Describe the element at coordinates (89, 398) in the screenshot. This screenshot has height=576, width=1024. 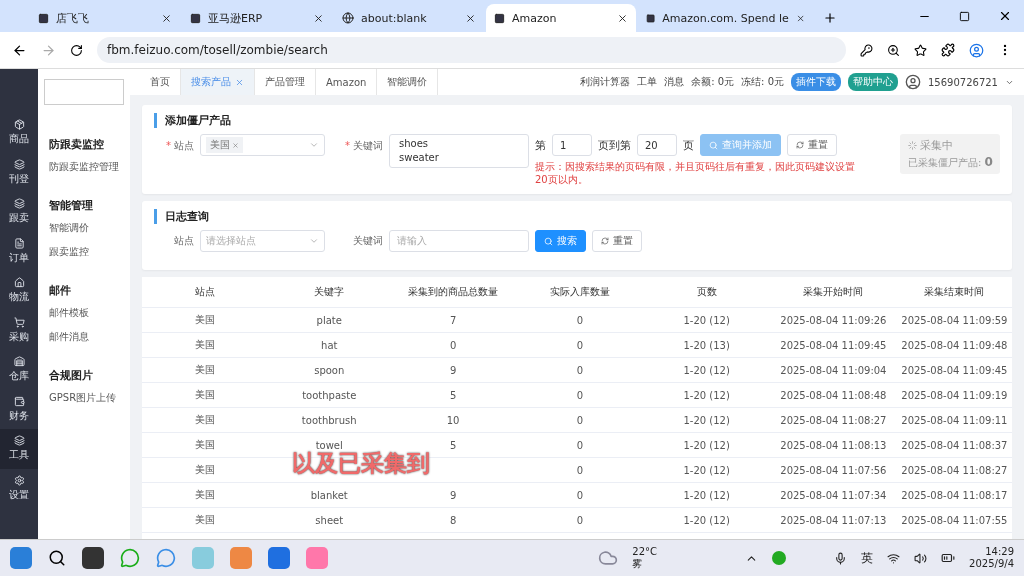
I see `menu-item: GPSR图片上传` at that location.